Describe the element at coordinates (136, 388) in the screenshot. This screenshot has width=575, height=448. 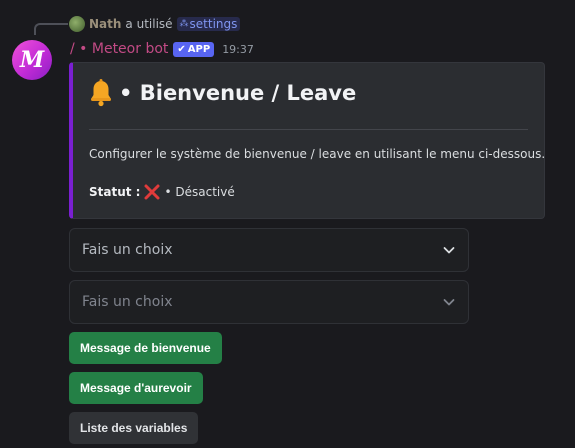
I see `goodbye-message-button: Message d'aurevoir` at that location.